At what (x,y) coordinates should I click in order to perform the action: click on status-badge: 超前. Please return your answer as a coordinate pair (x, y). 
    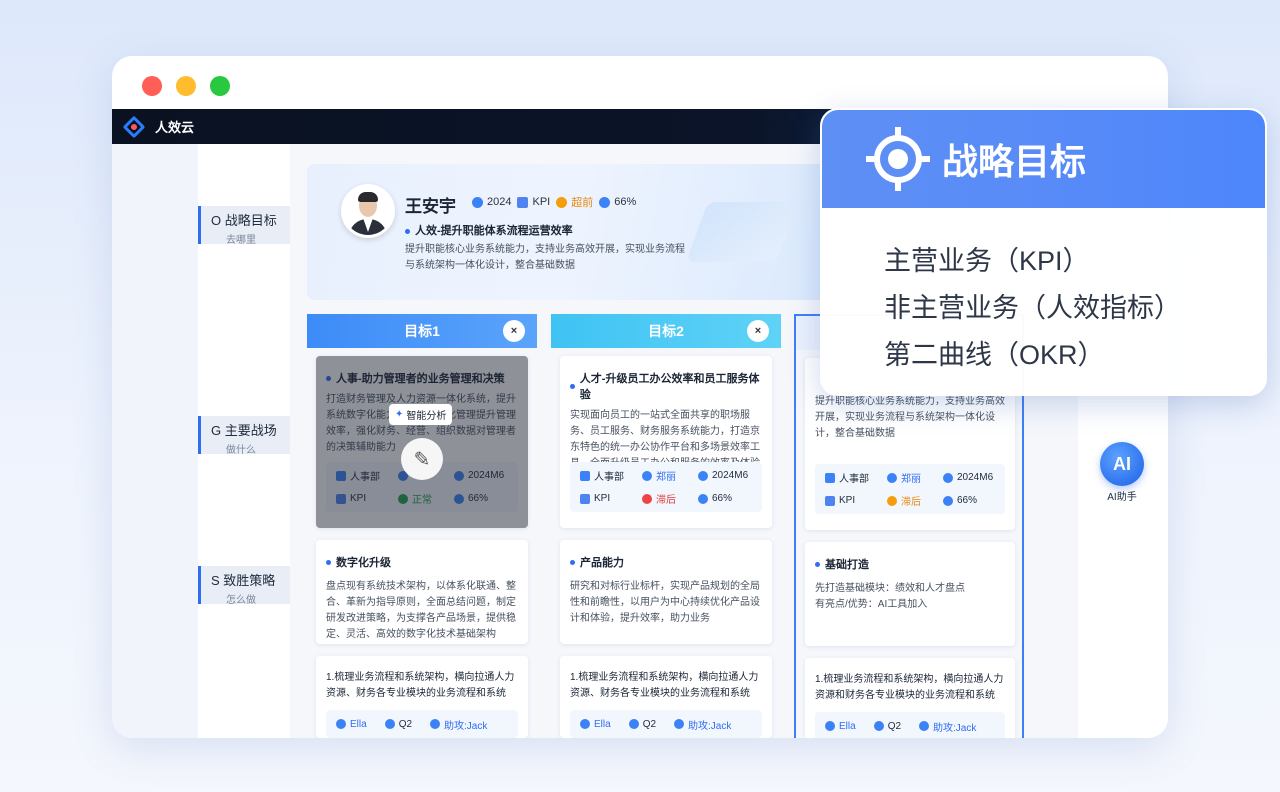
    Looking at the image, I should click on (582, 203).